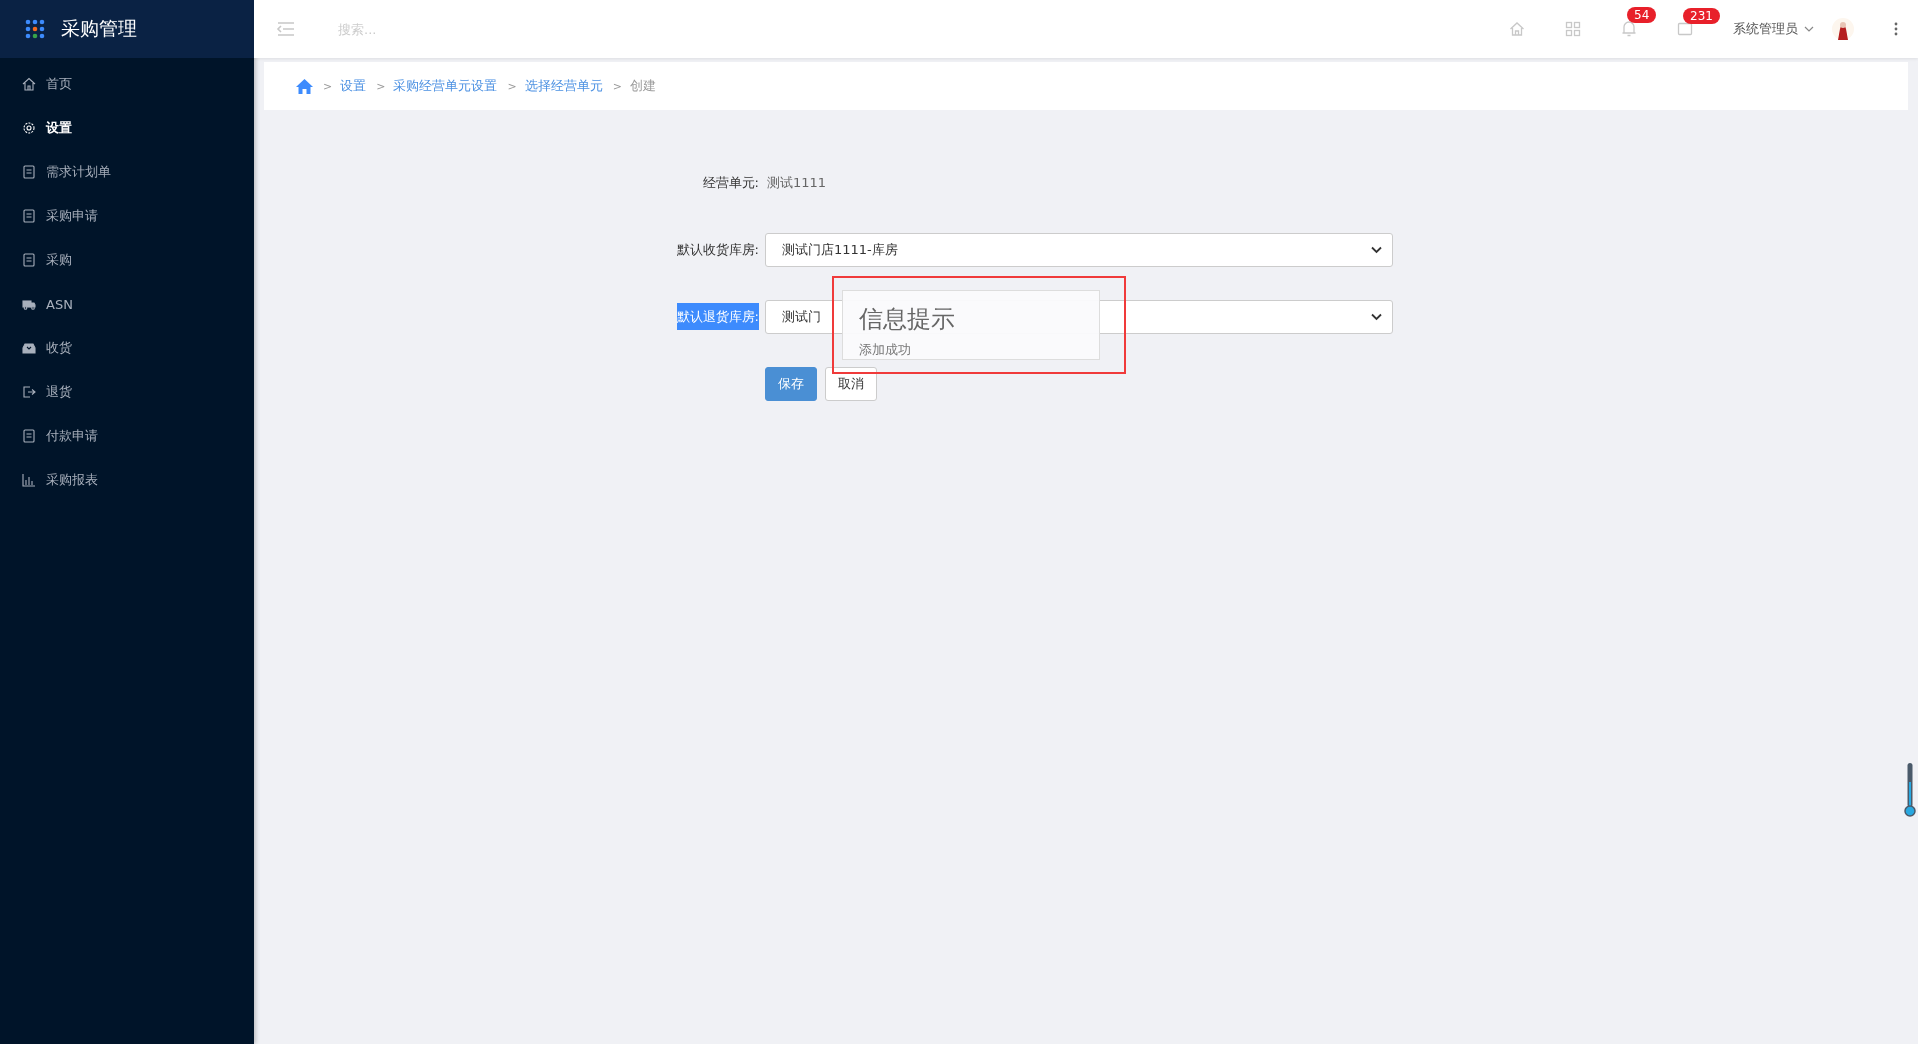 The image size is (1918, 1044). Describe the element at coordinates (717, 316) in the screenshot. I see `field-label: 默认退货库房:` at that location.